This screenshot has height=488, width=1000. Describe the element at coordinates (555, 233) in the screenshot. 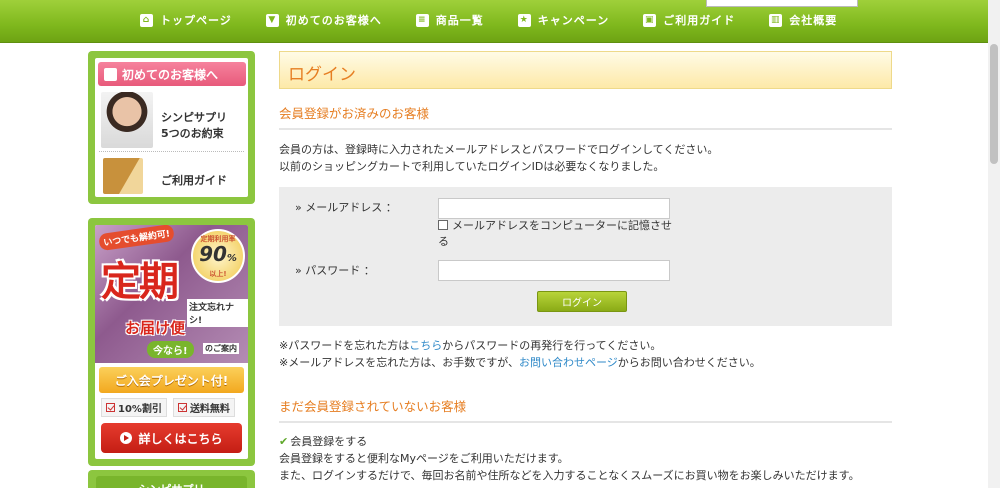

I see `remember-label: メールアドレスをコンピューターに記憶させる` at that location.